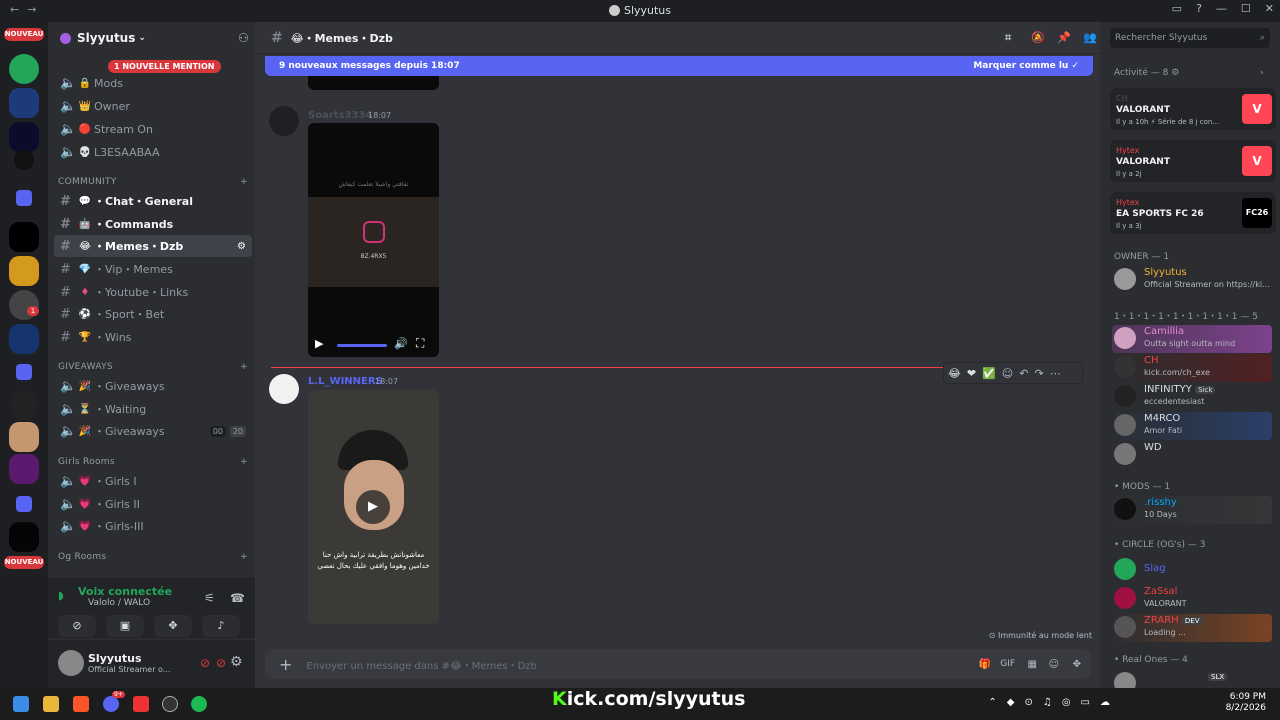 The image size is (1280, 720). I want to click on previous-video, so click(373, 83).